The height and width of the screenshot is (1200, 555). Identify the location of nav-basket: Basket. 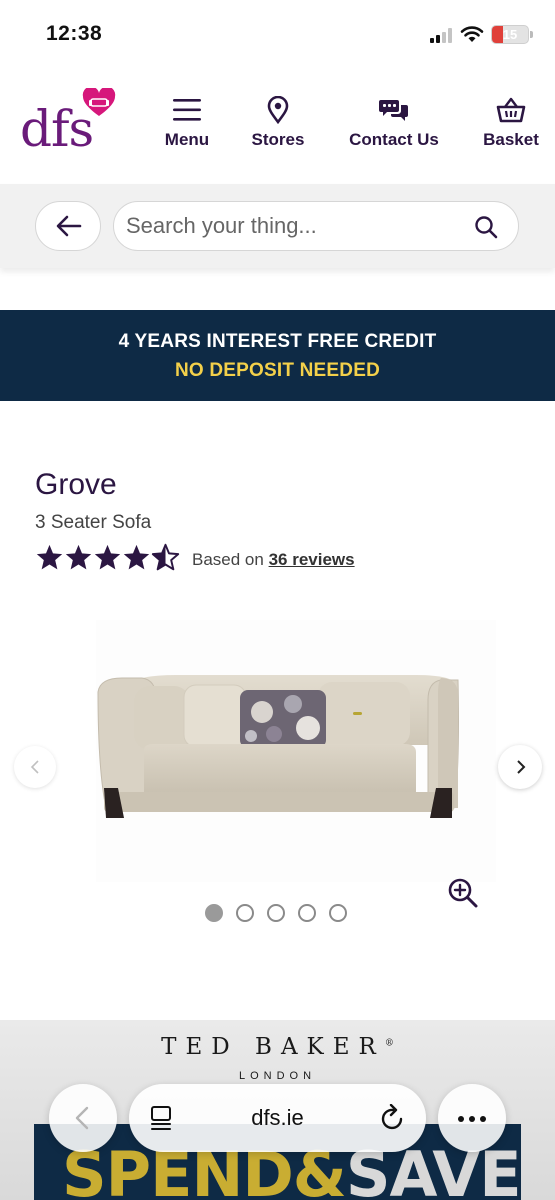
(511, 123).